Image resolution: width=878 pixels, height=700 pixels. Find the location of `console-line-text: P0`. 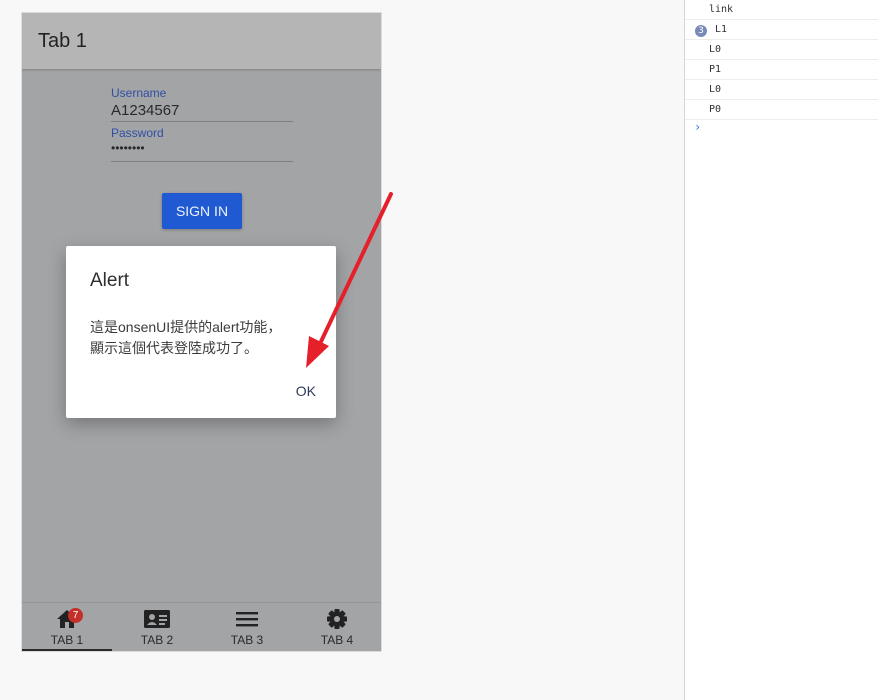

console-line-text: P0 is located at coordinates (715, 109).